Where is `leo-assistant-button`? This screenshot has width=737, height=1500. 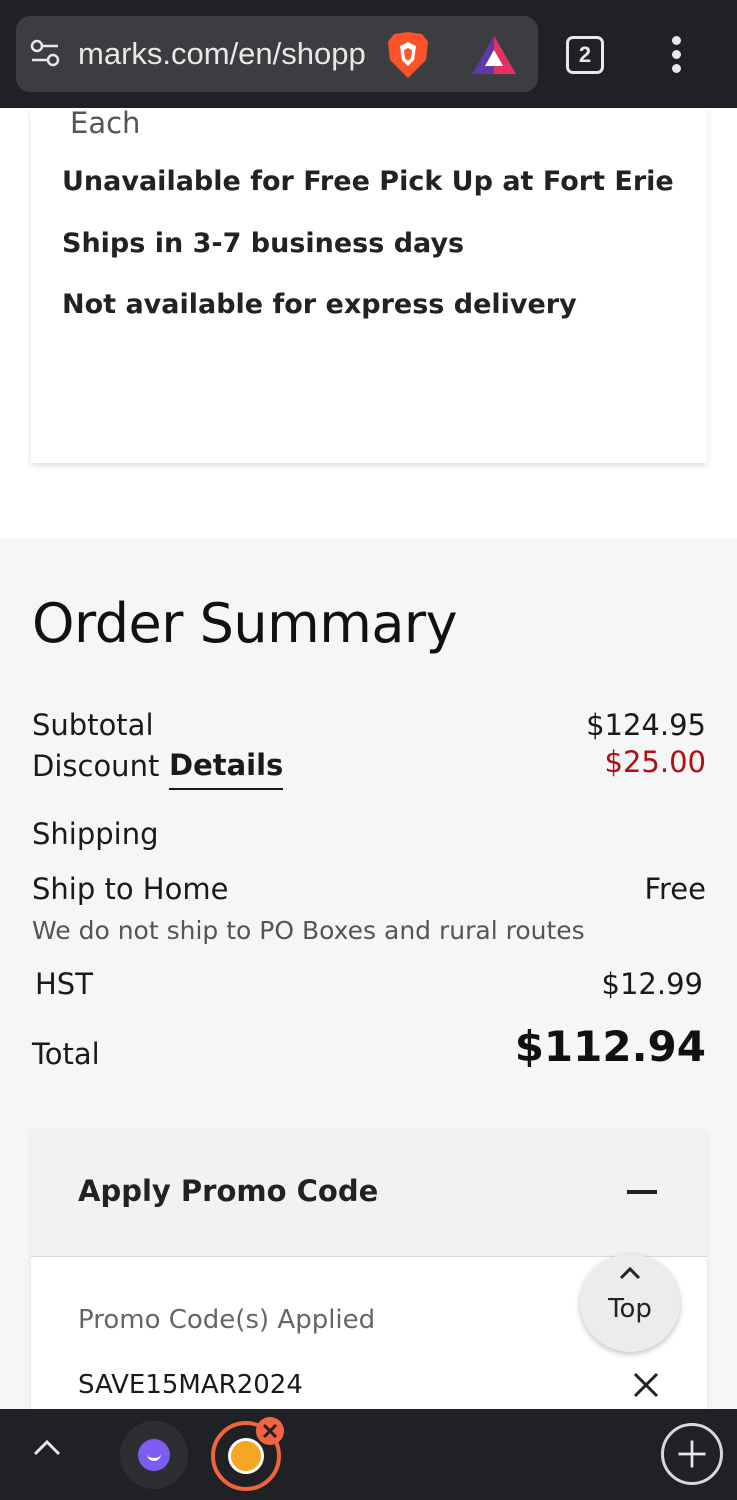 leo-assistant-button is located at coordinates (154, 1455).